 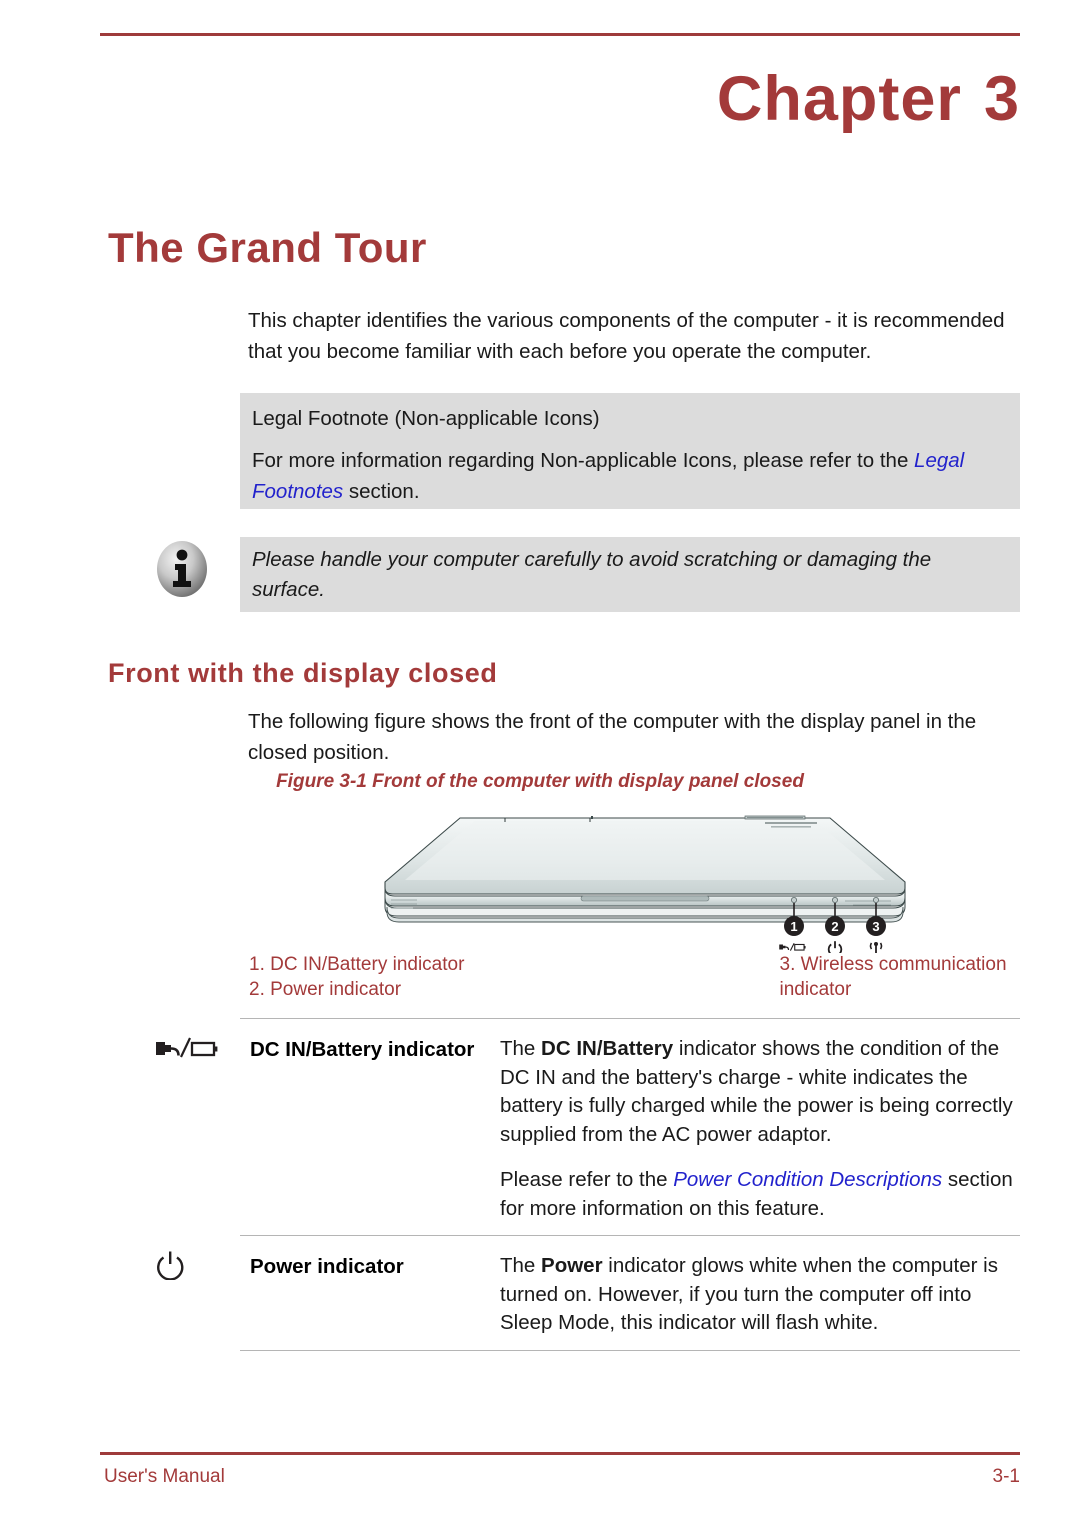 I want to click on chapter-number: 3, so click(x=1001, y=99).